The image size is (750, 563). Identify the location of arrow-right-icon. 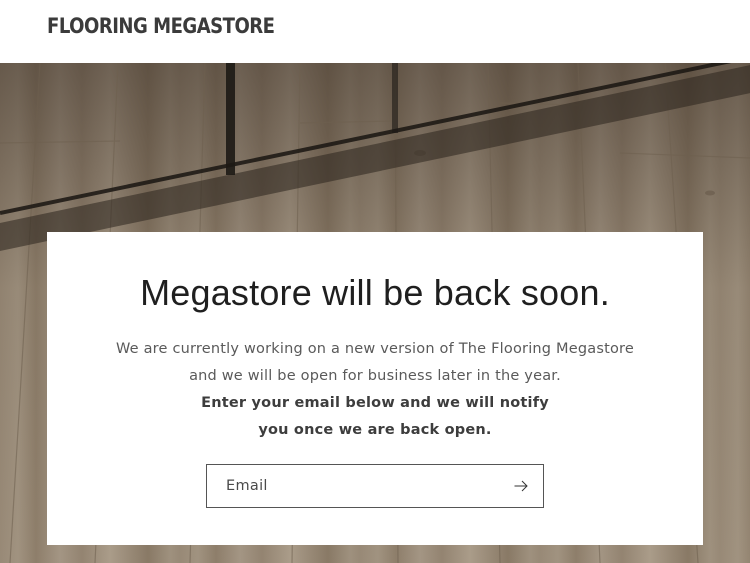
(521, 486).